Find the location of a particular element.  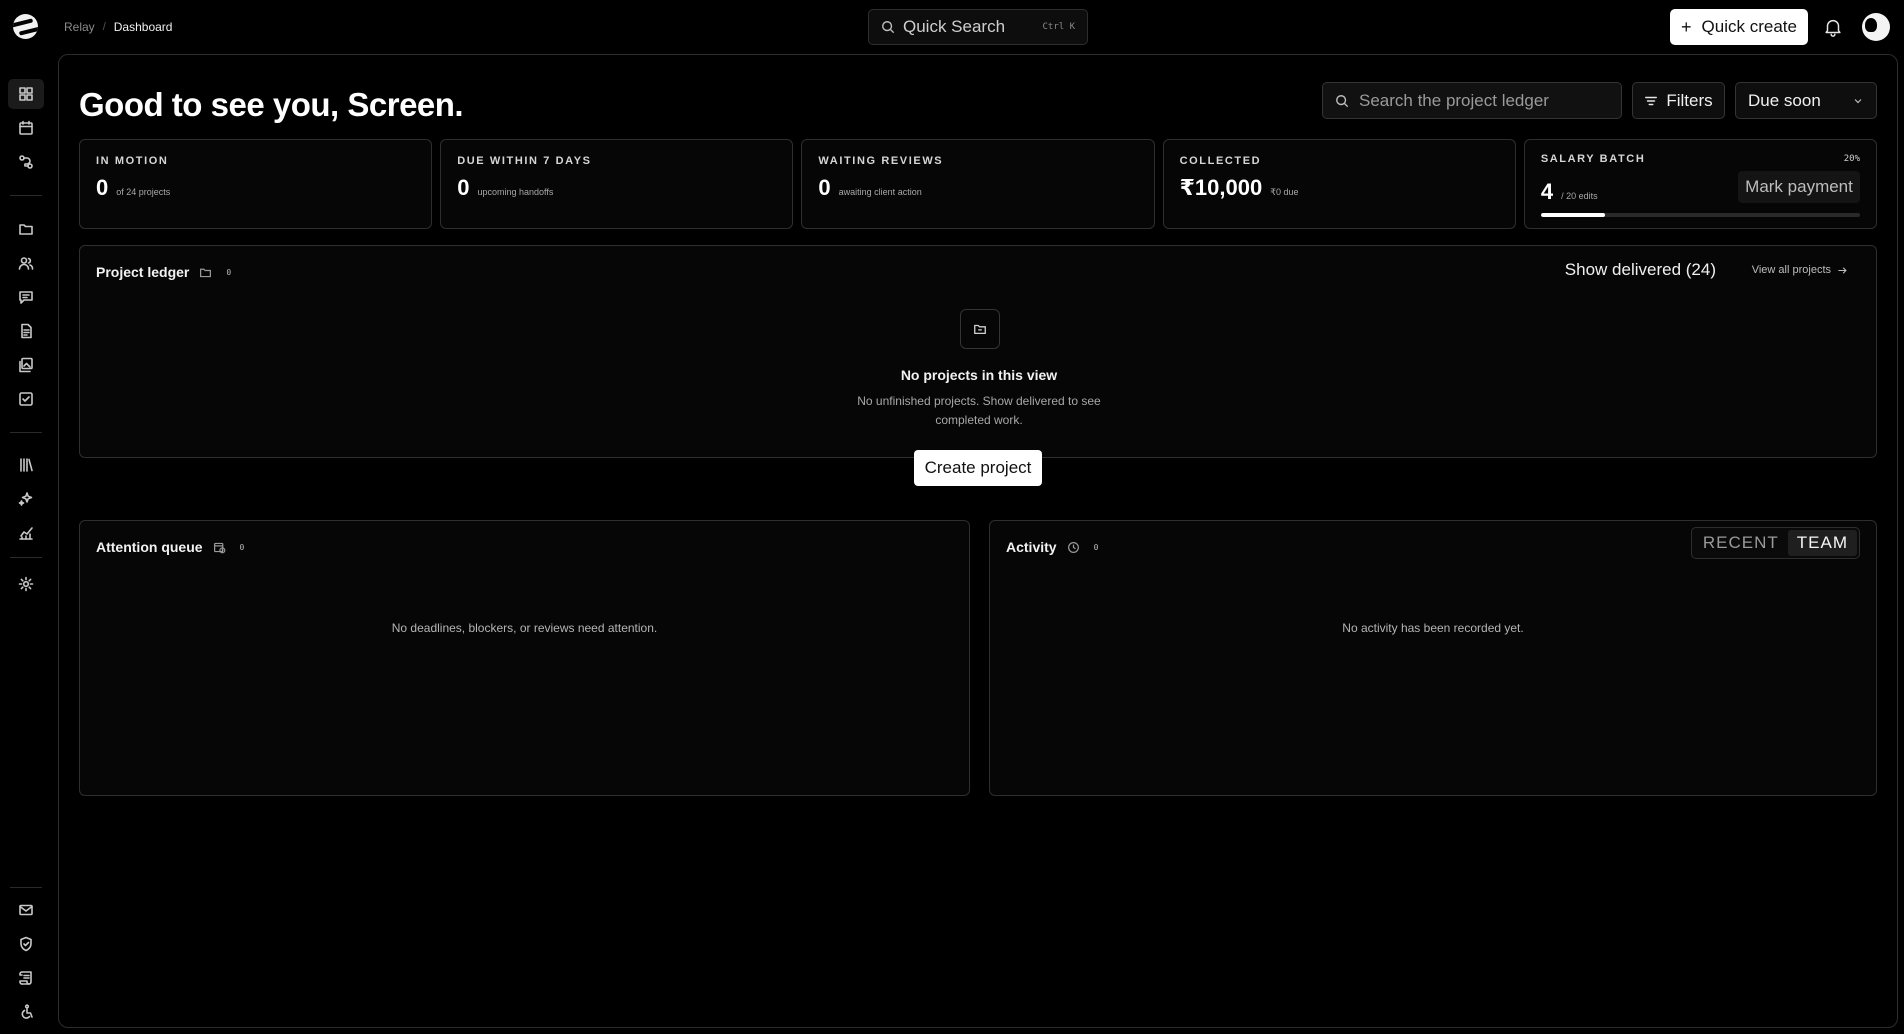

salary-progress-fill is located at coordinates (1572, 215).